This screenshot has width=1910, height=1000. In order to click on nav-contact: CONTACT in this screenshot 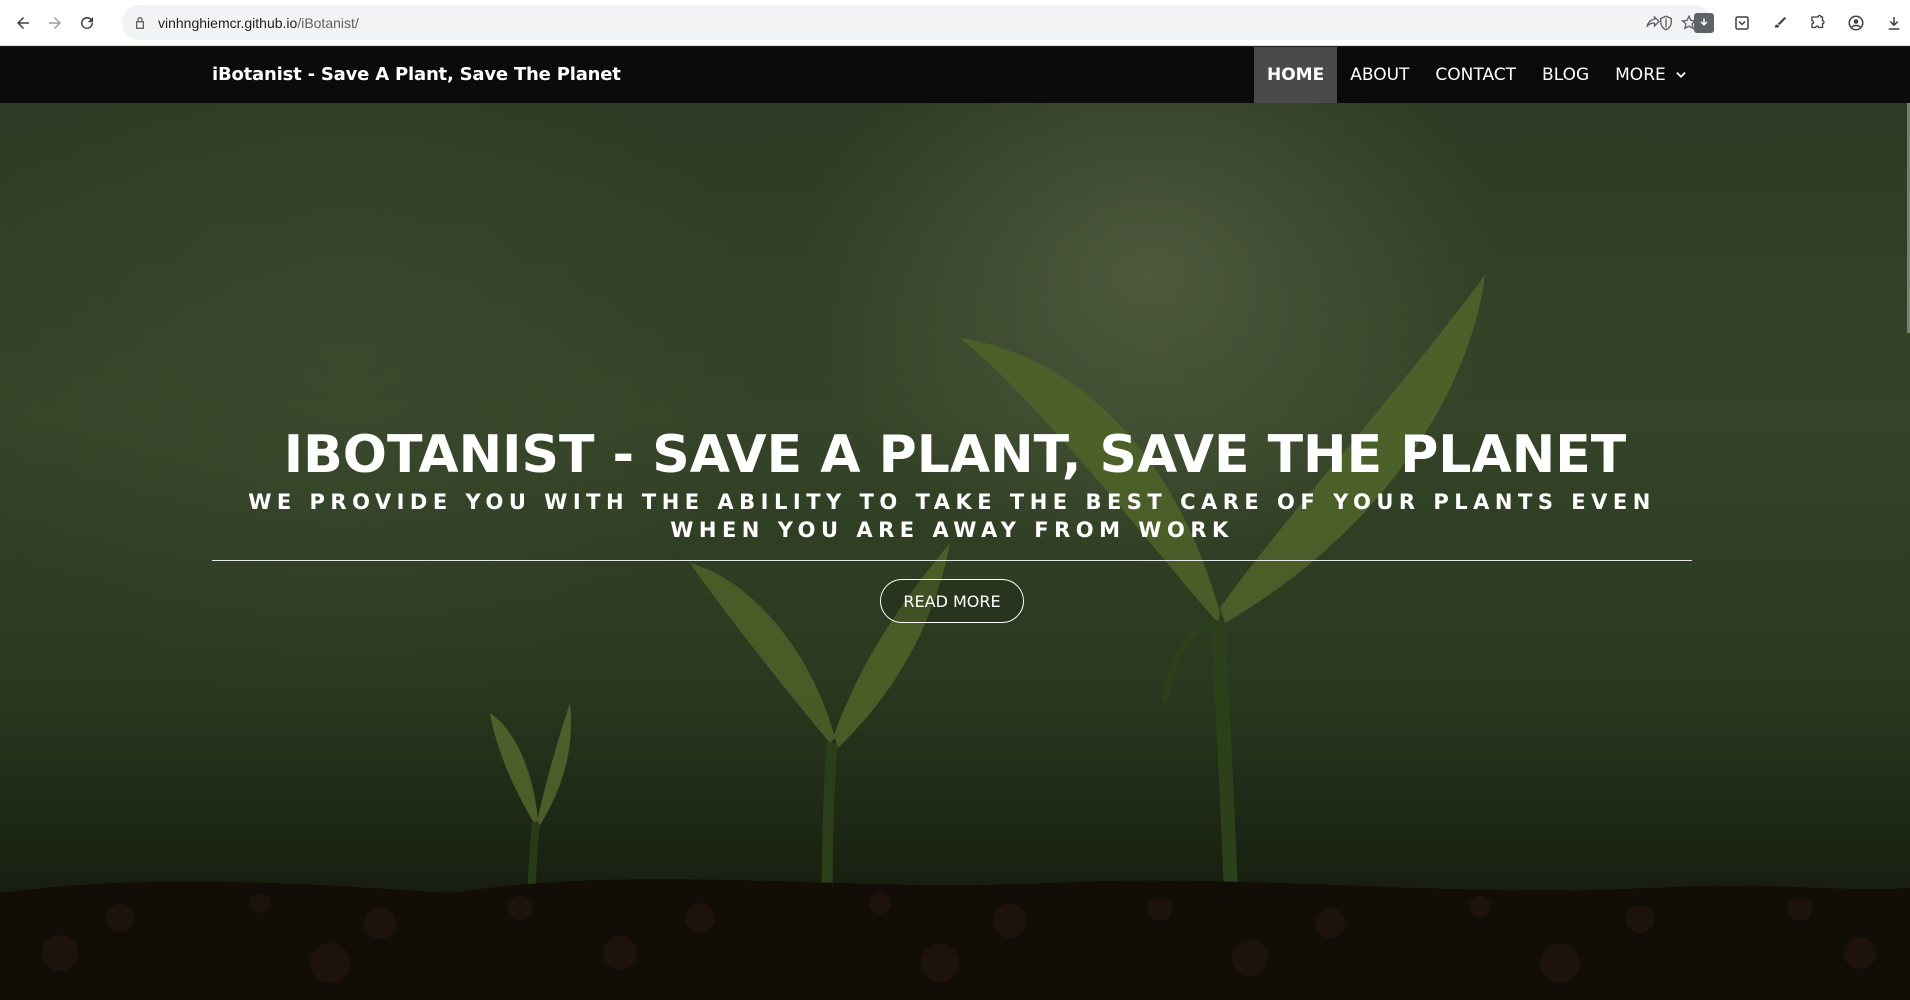, I will do `click(1475, 75)`.